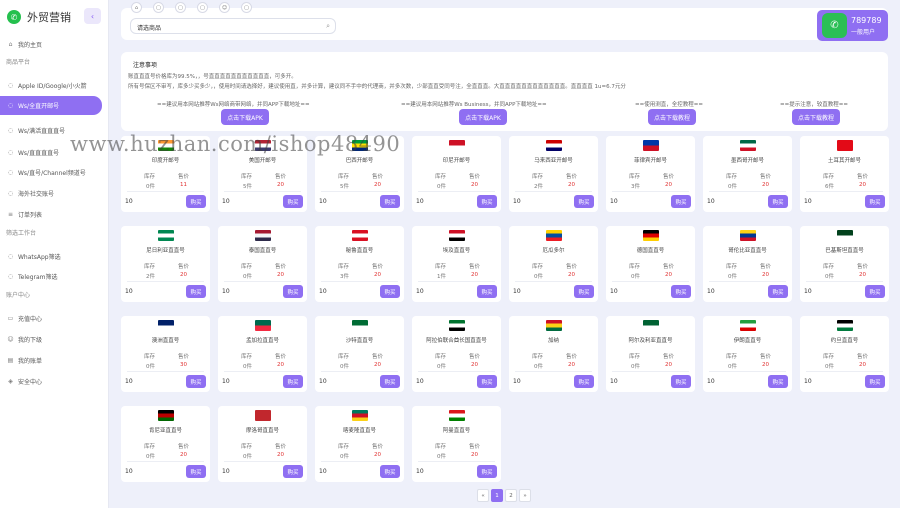 This screenshot has width=900, height=508. I want to click on sidebar-item: ◌ WhatsApp筛选, so click(51, 256).